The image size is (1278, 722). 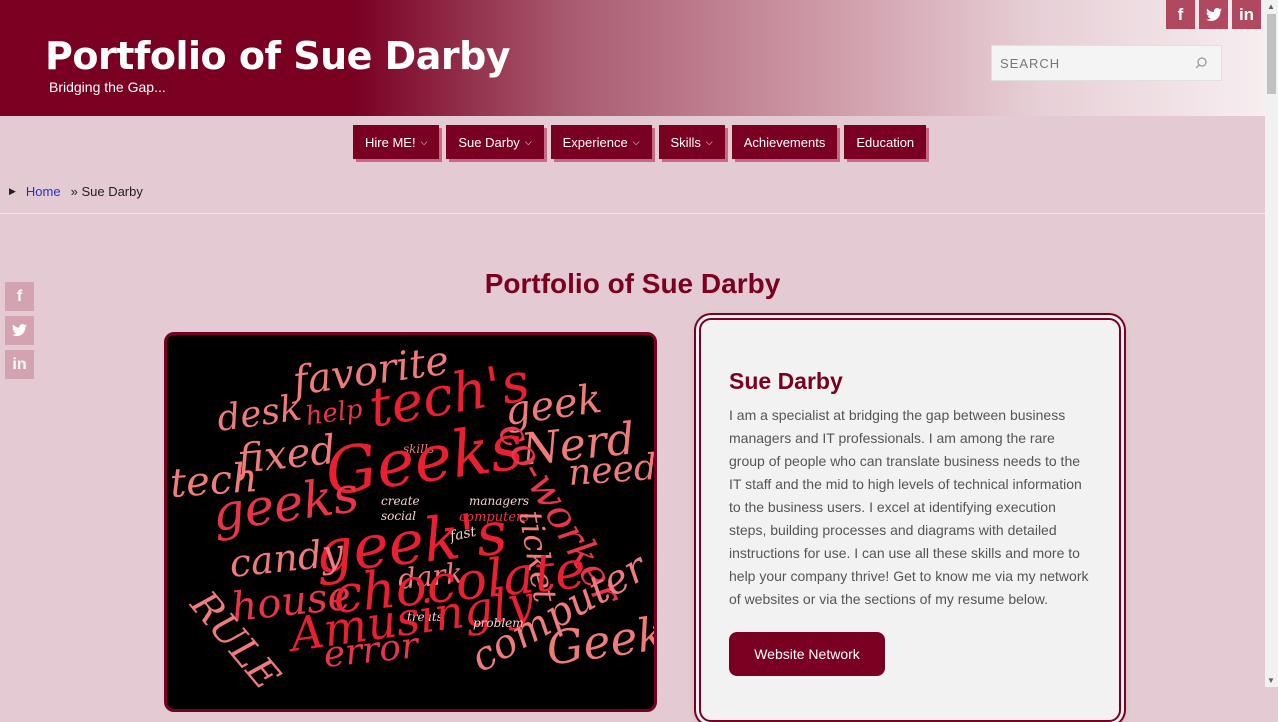 I want to click on facebook-icon: f, so click(x=1180, y=14).